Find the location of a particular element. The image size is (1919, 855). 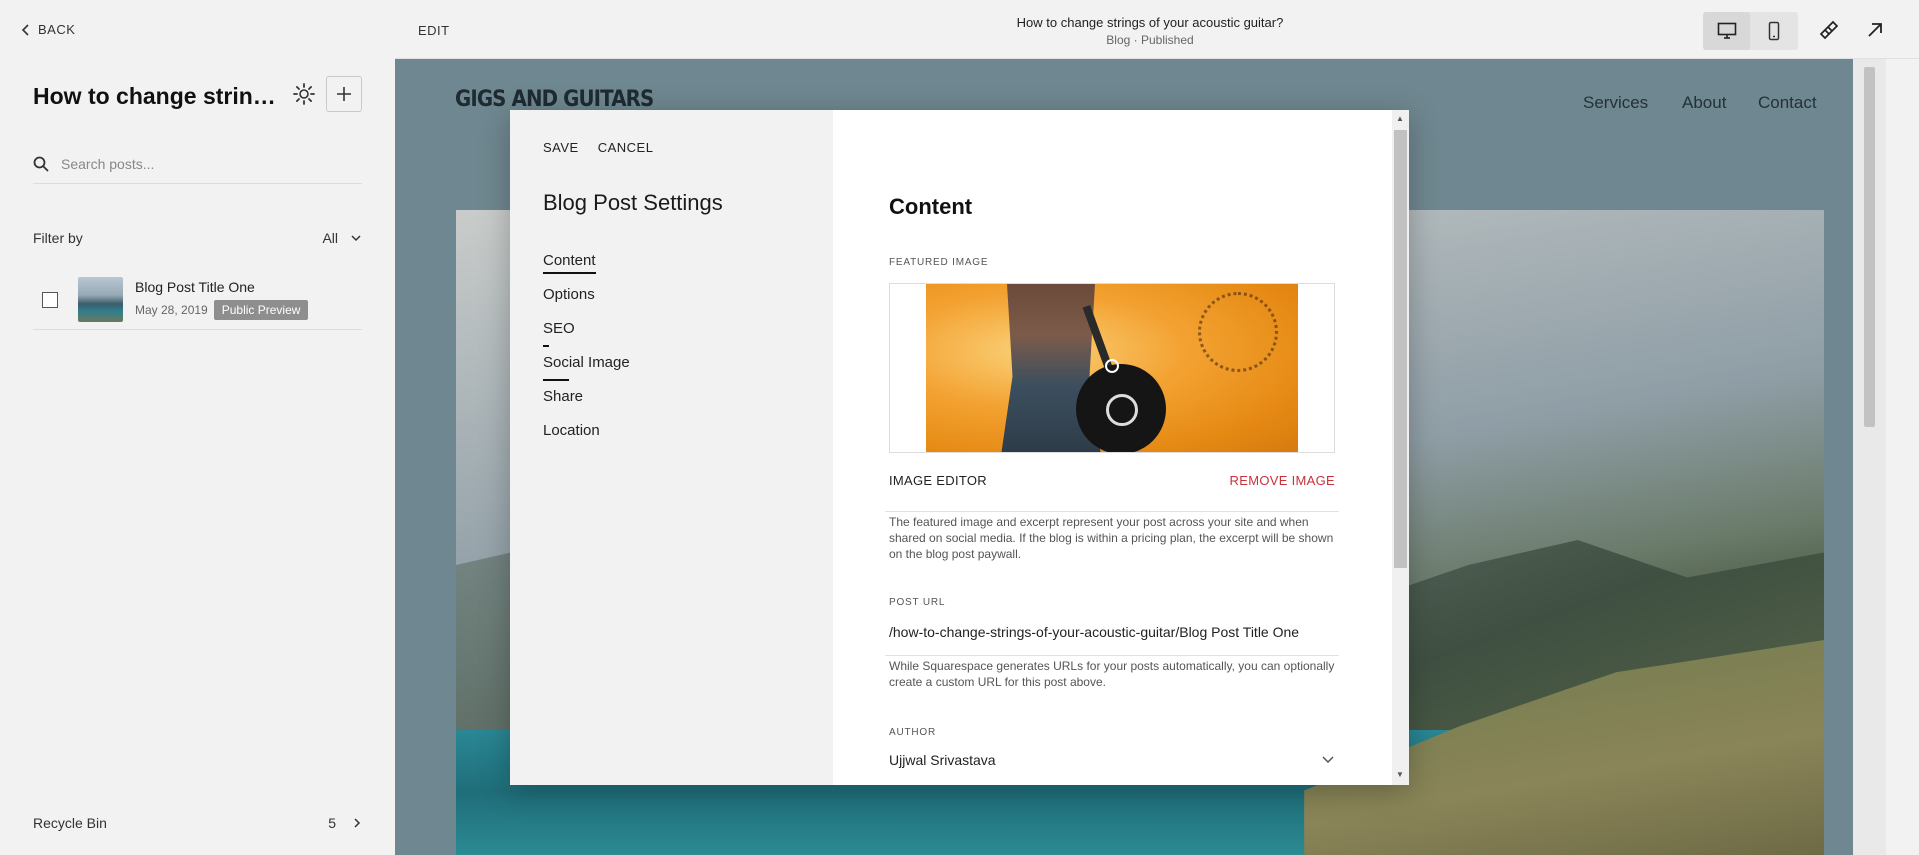

filter-row: Filter by All is located at coordinates (197, 238).